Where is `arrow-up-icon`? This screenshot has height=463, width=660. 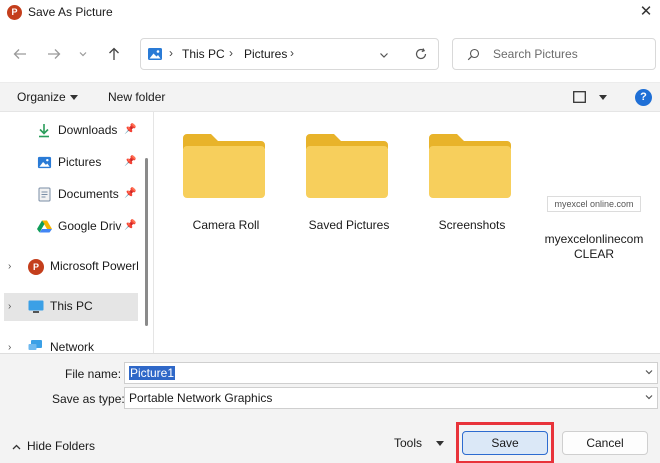 arrow-up-icon is located at coordinates (114, 53).